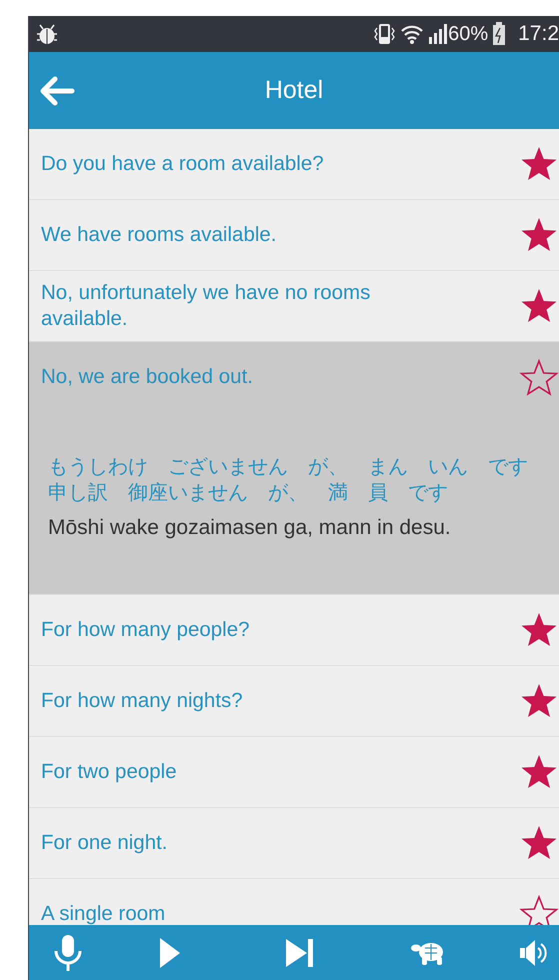 The image size is (559, 980). Describe the element at coordinates (294, 843) in the screenshot. I see `phrase-row: For one night.` at that location.